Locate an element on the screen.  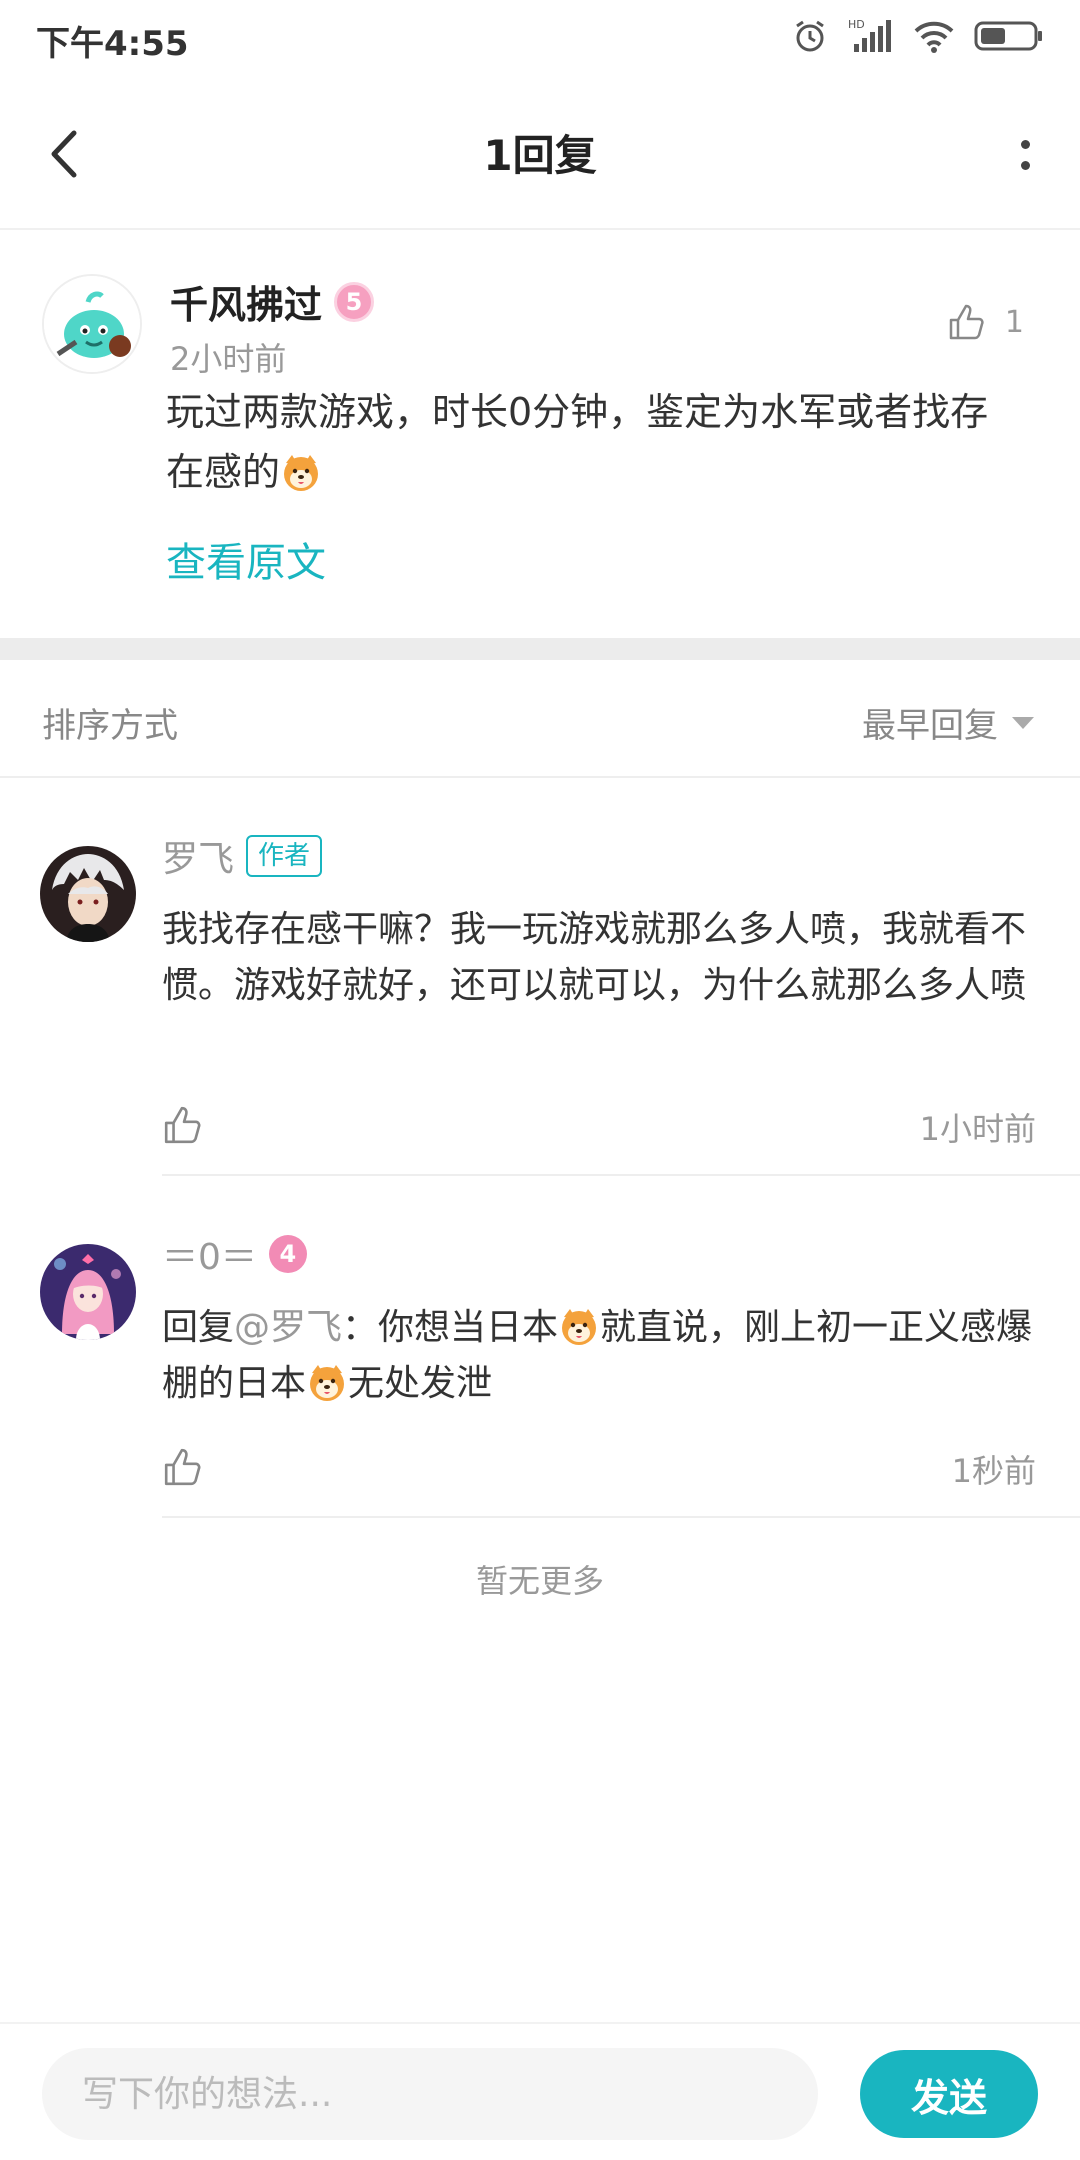
post-timestamp: 2小时前 is located at coordinates (228, 359).